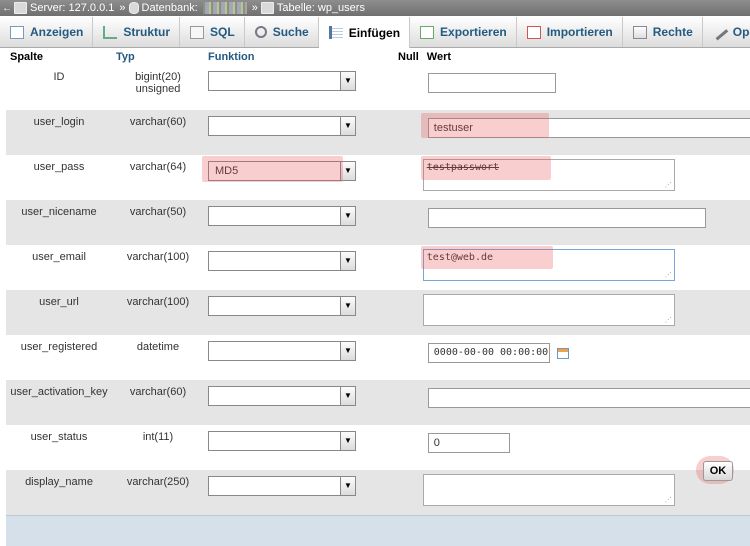 The height and width of the screenshot is (546, 750). What do you see at coordinates (158, 56) in the screenshot?
I see `header-typ: Typ` at bounding box center [158, 56].